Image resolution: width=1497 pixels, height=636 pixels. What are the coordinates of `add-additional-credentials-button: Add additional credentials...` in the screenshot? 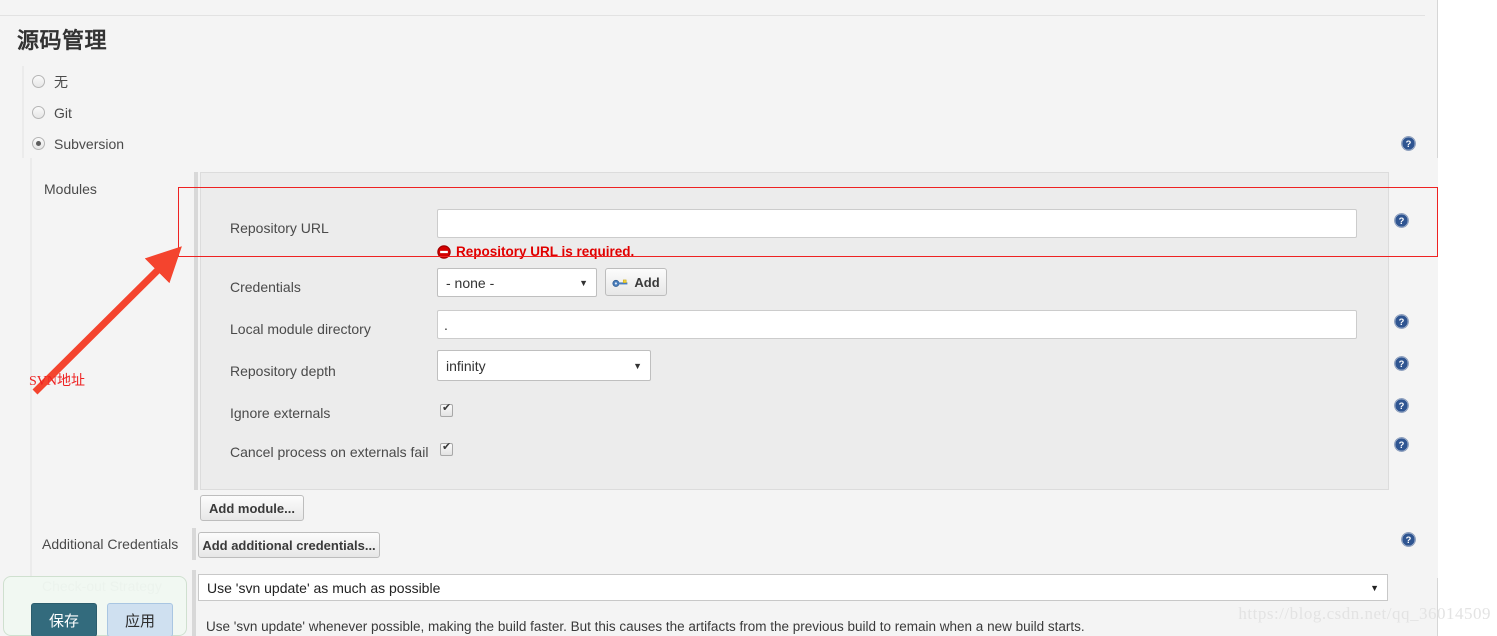 It's located at (289, 545).